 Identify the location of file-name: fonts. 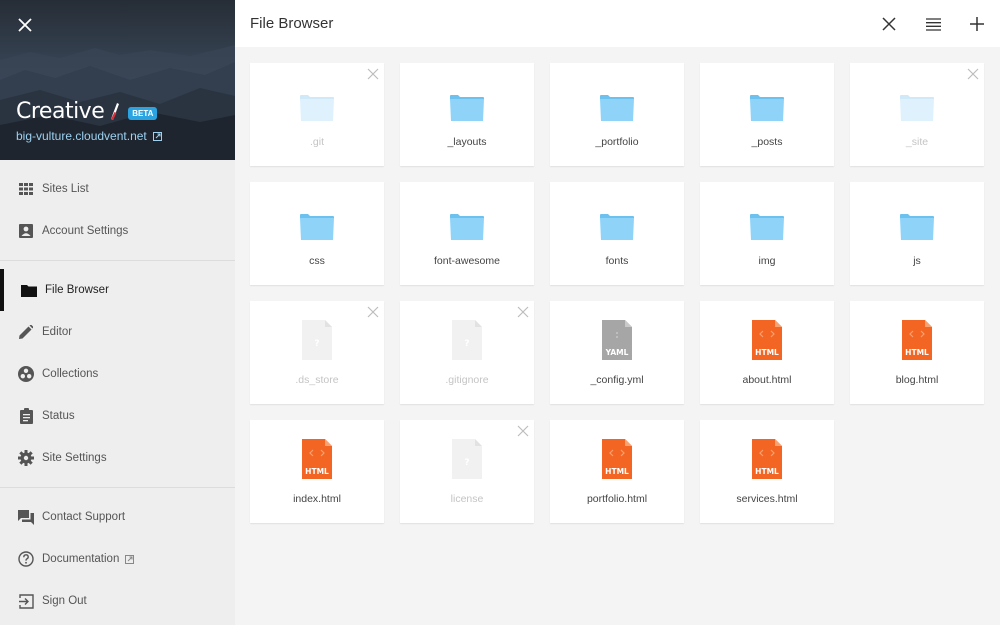
(617, 261).